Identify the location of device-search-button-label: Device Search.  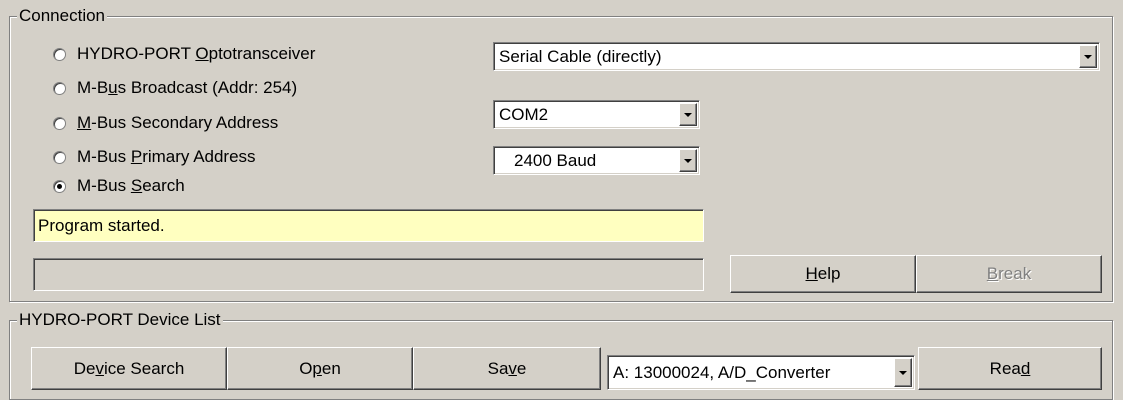
(129, 368).